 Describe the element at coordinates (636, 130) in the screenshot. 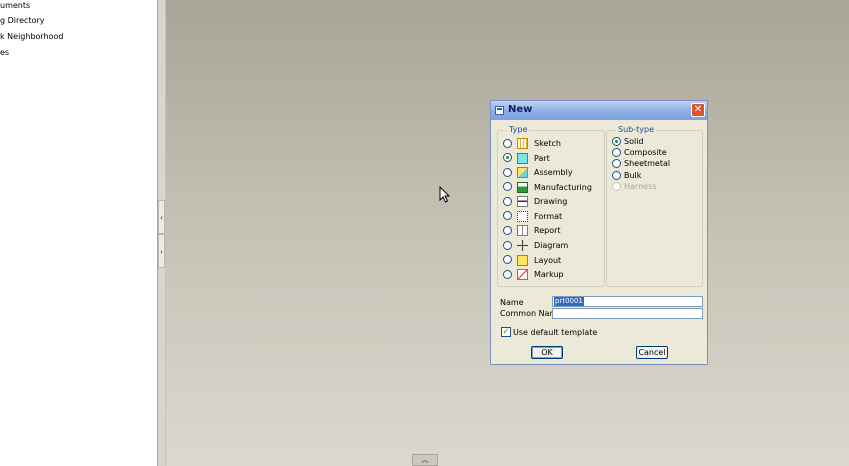

I see `subtype-group-label: Sub-type` at that location.